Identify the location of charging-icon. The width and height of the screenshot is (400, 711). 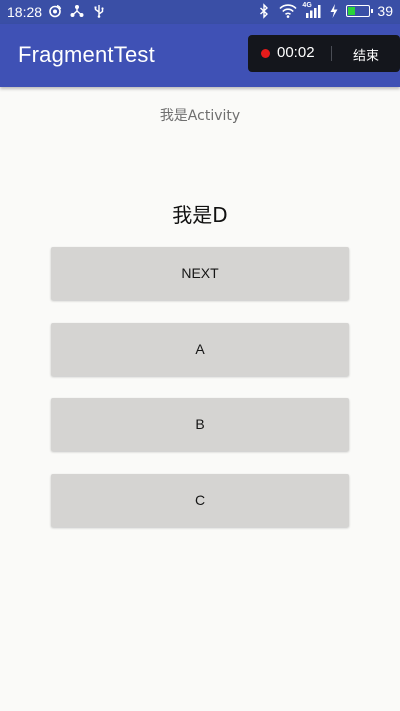
(334, 11).